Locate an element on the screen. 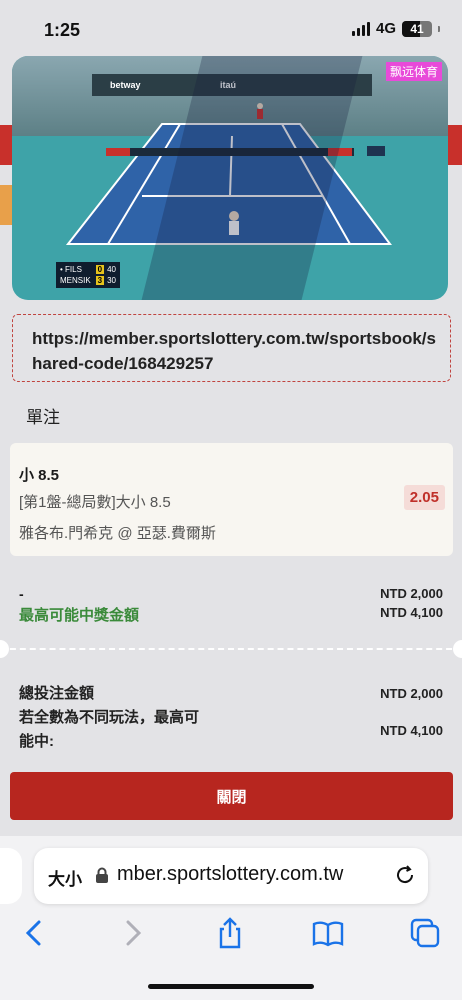 The image size is (462, 1000). max-possible-label-line1: 若全數為不同玩法，最高可 is located at coordinates (109, 717).